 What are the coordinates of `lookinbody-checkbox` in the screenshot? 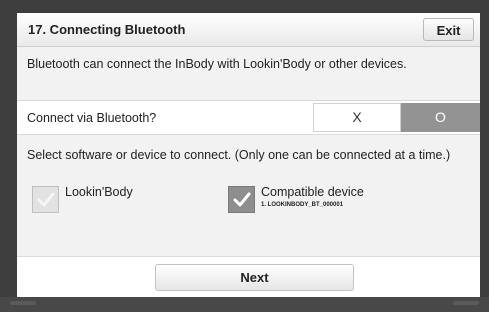 It's located at (45, 199).